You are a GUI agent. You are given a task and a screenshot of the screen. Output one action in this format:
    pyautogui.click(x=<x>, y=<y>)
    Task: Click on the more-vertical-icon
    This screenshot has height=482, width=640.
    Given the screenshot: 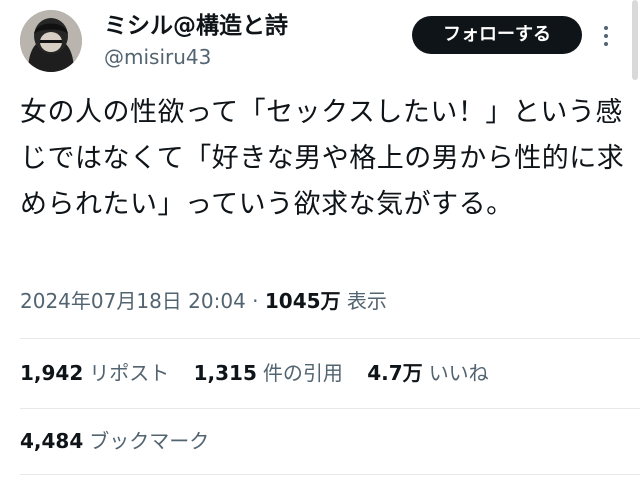 What is the action you would take?
    pyautogui.click(x=606, y=36)
    